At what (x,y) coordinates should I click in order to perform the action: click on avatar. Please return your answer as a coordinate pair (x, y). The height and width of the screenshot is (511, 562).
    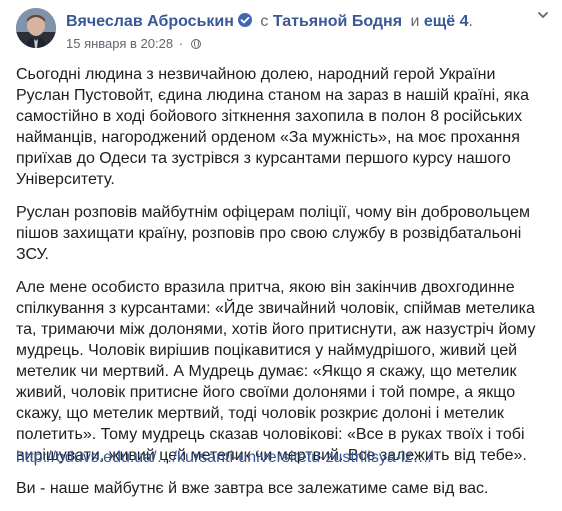
    Looking at the image, I should click on (36, 28).